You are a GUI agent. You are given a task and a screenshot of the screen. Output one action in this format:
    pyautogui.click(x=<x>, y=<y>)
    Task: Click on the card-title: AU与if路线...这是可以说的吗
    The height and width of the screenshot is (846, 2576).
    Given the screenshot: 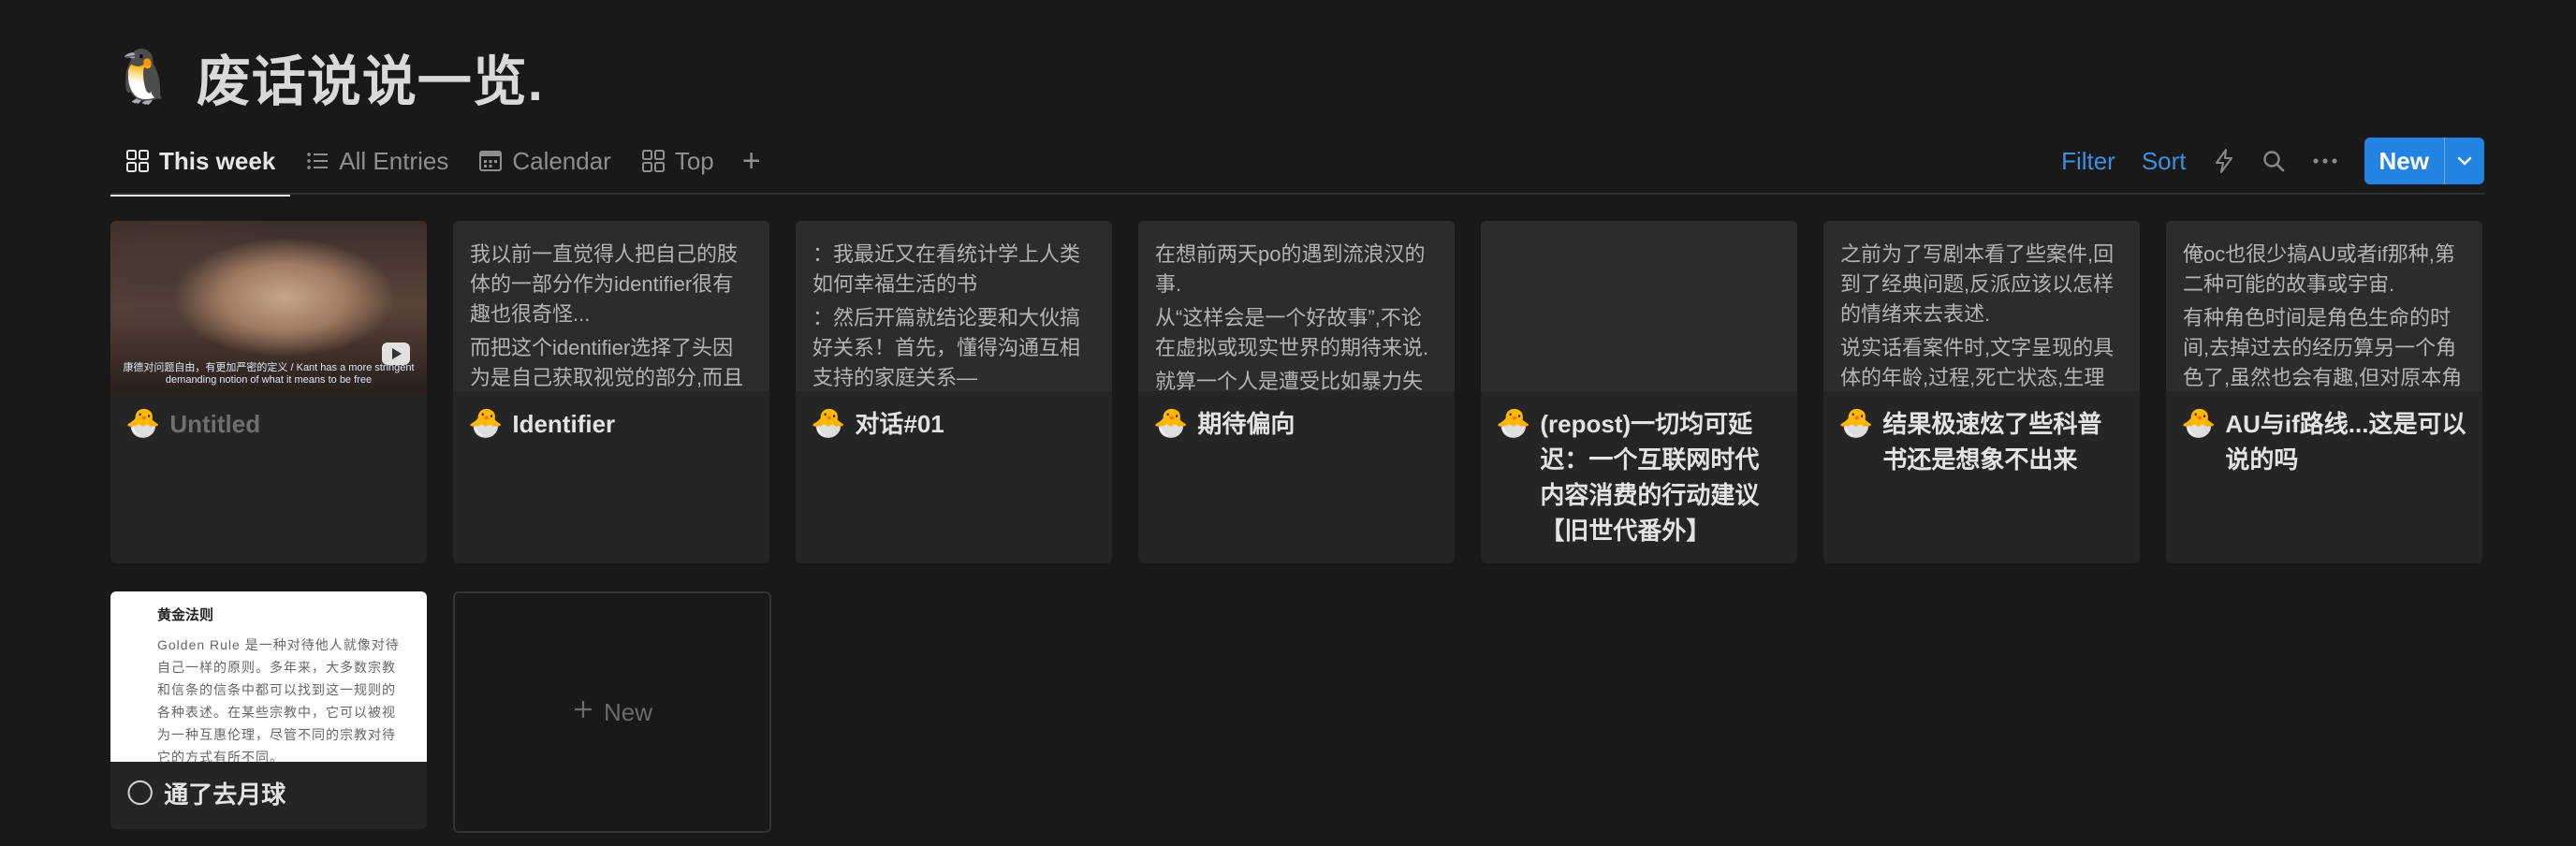 What is the action you would take?
    pyautogui.click(x=2345, y=442)
    